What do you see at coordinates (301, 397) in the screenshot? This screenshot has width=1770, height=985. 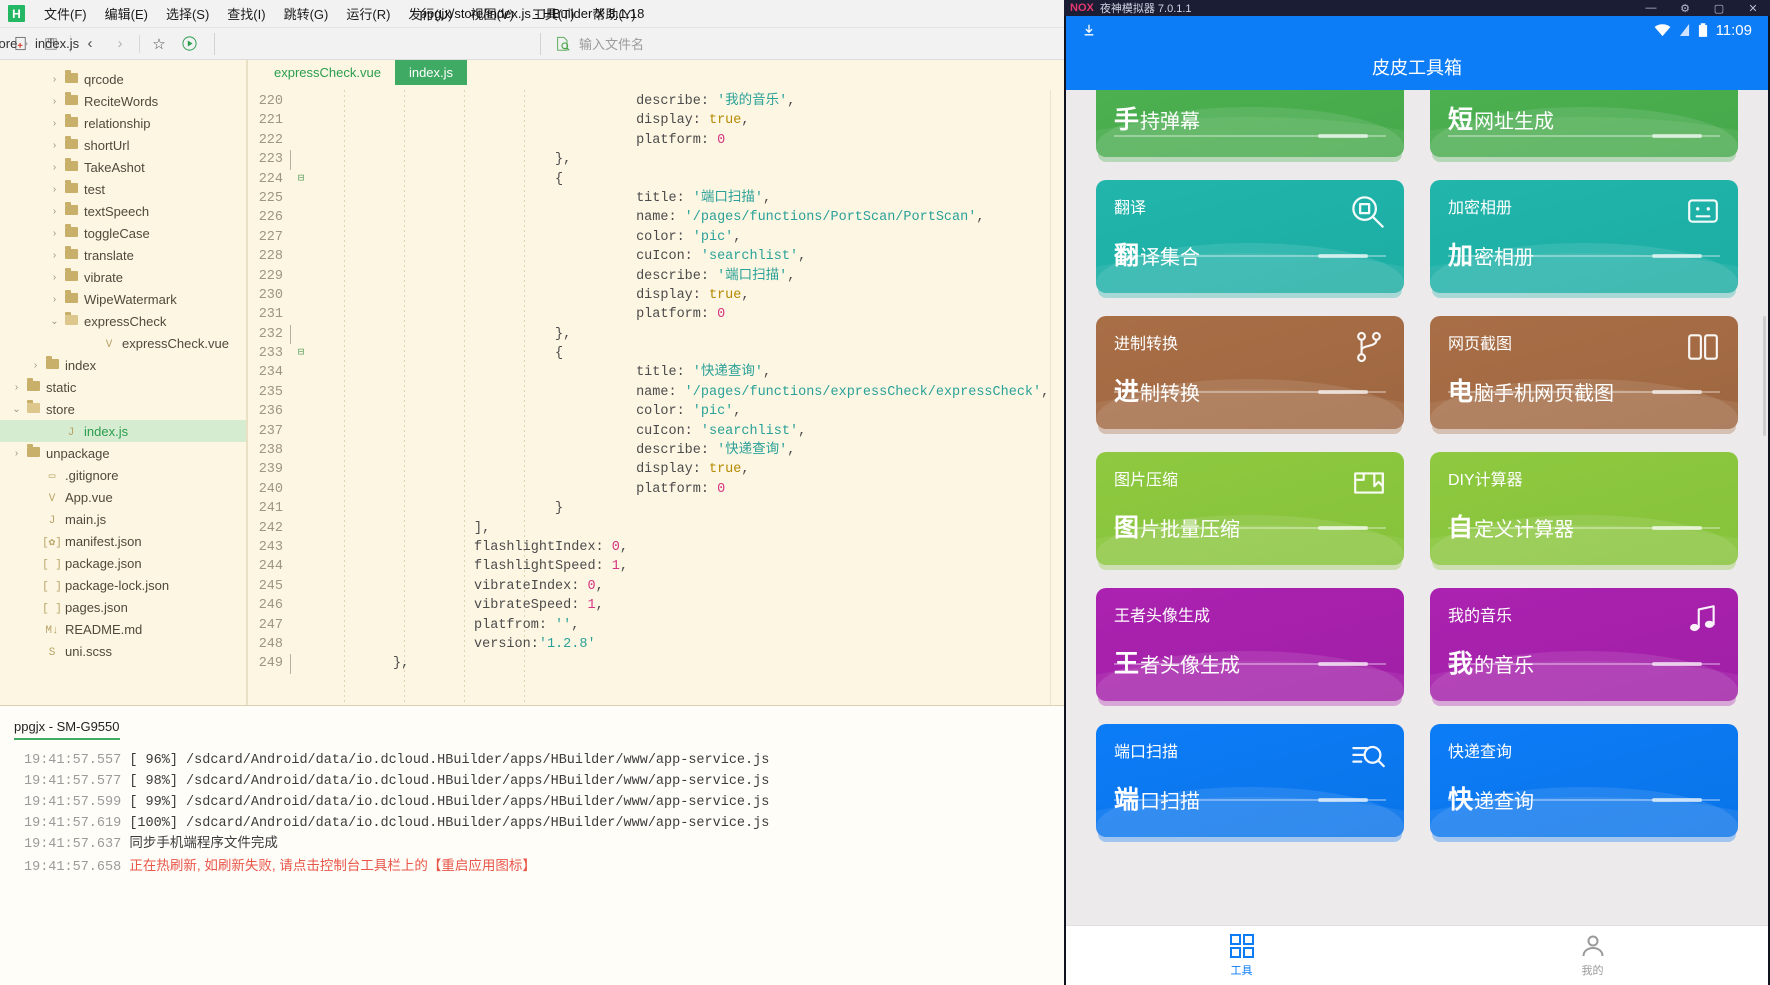 I see `fold-markers: ⊟ ⊟` at bounding box center [301, 397].